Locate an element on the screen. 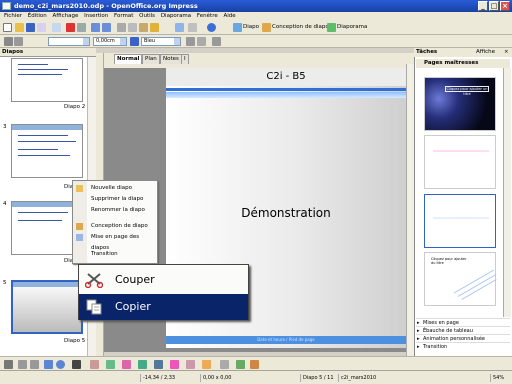  slide-design-icon is located at coordinates (266, 27).